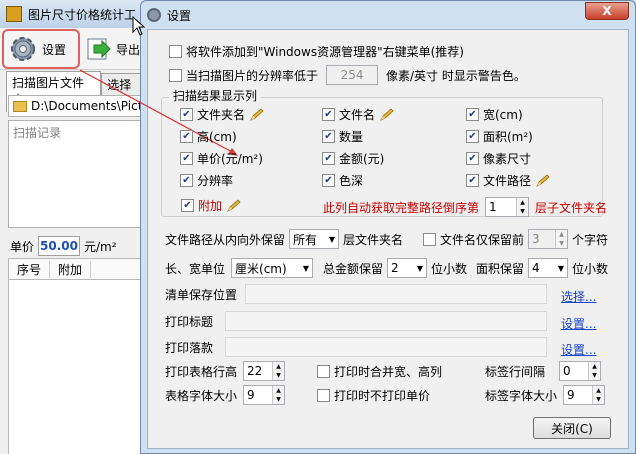  I want to click on column-option: ✔ 文件路径, so click(508, 180).